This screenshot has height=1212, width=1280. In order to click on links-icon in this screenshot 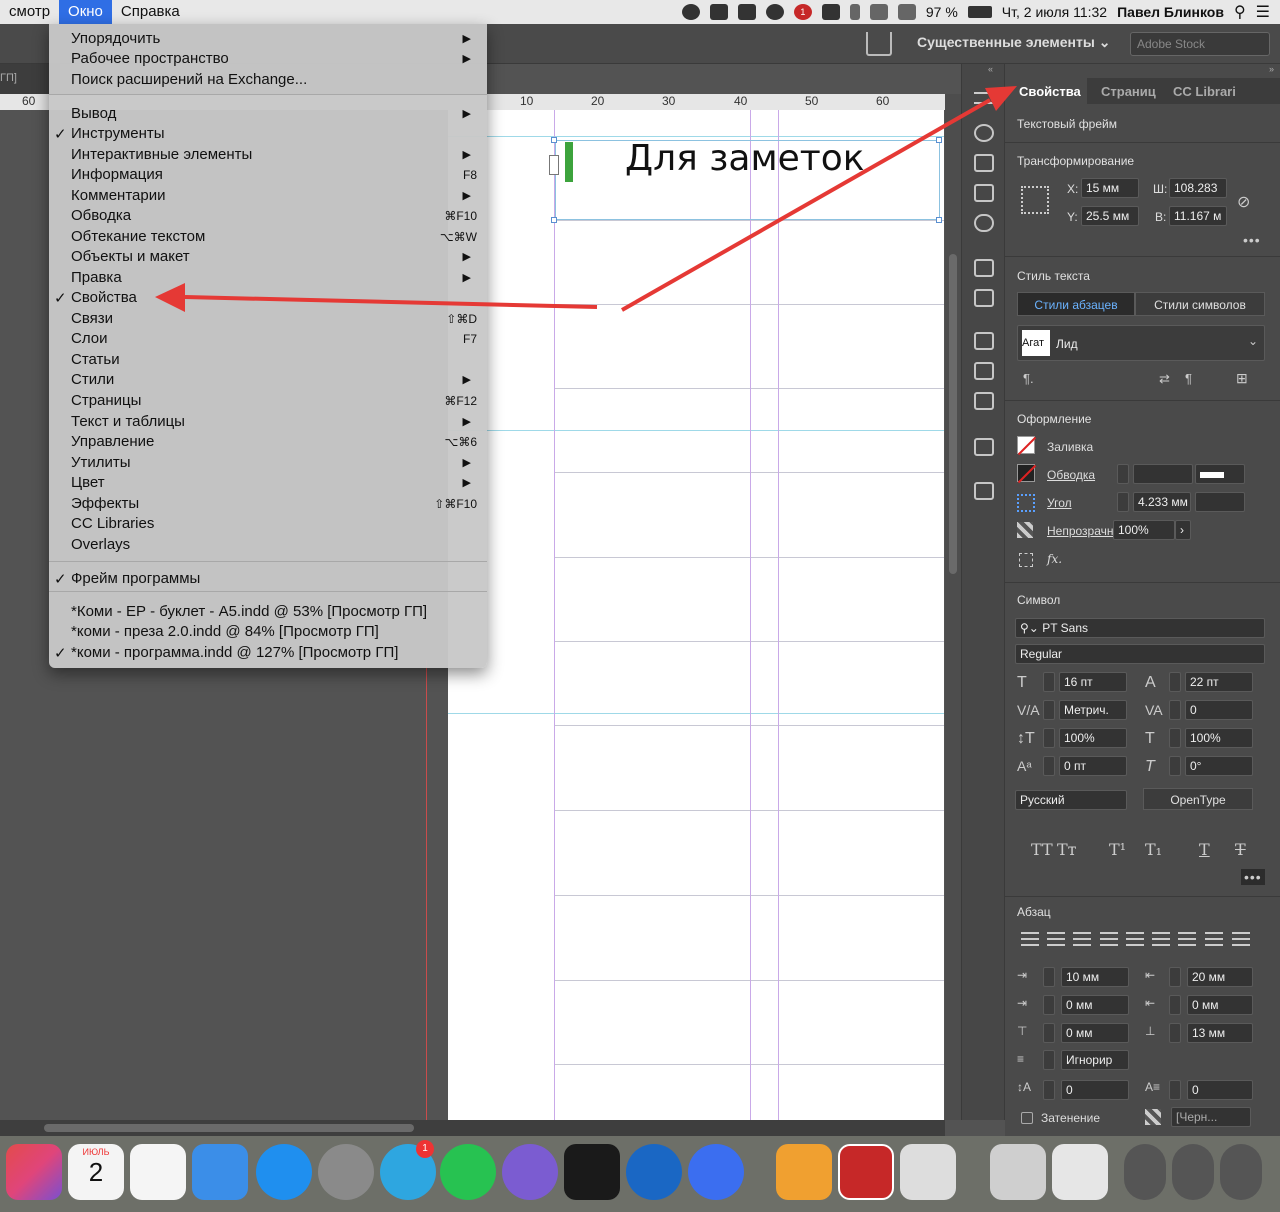, I will do `click(984, 223)`.